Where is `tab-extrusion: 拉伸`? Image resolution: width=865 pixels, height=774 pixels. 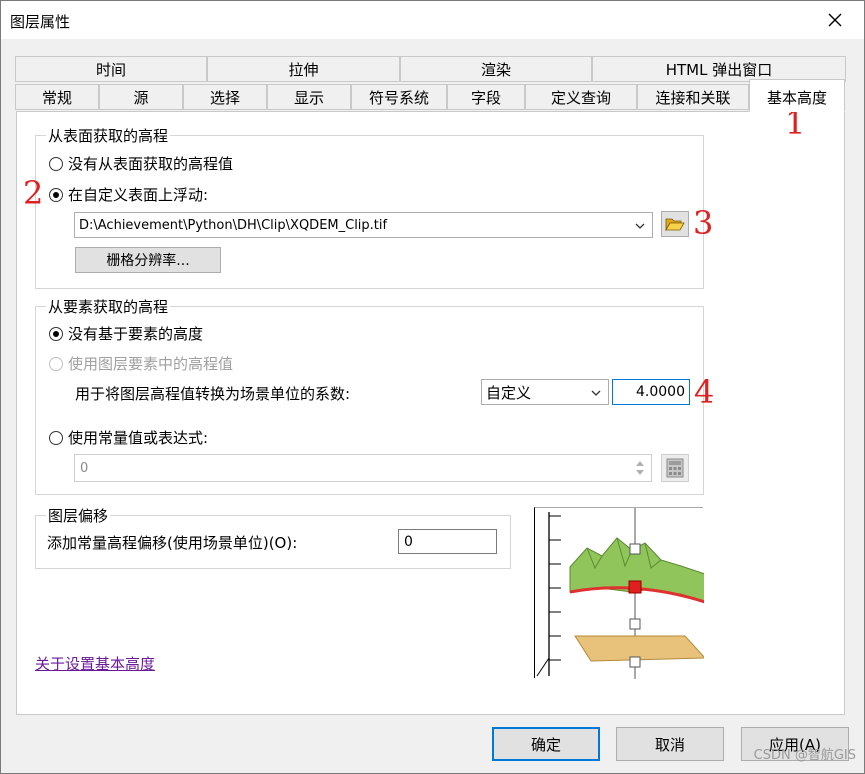
tab-extrusion: 拉伸 is located at coordinates (303, 69).